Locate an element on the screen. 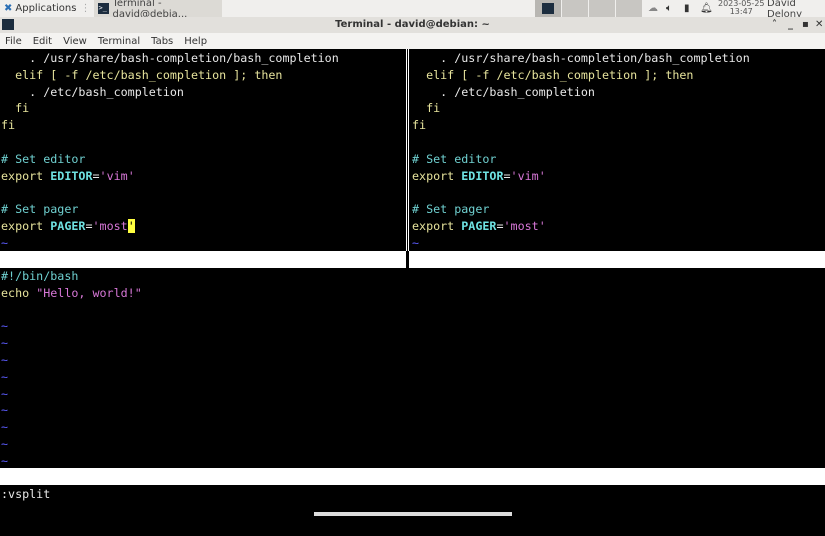 Image resolution: width=825 pixels, height=536 pixels. notification-bell-icon: 🔔︎ is located at coordinates (706, 8).